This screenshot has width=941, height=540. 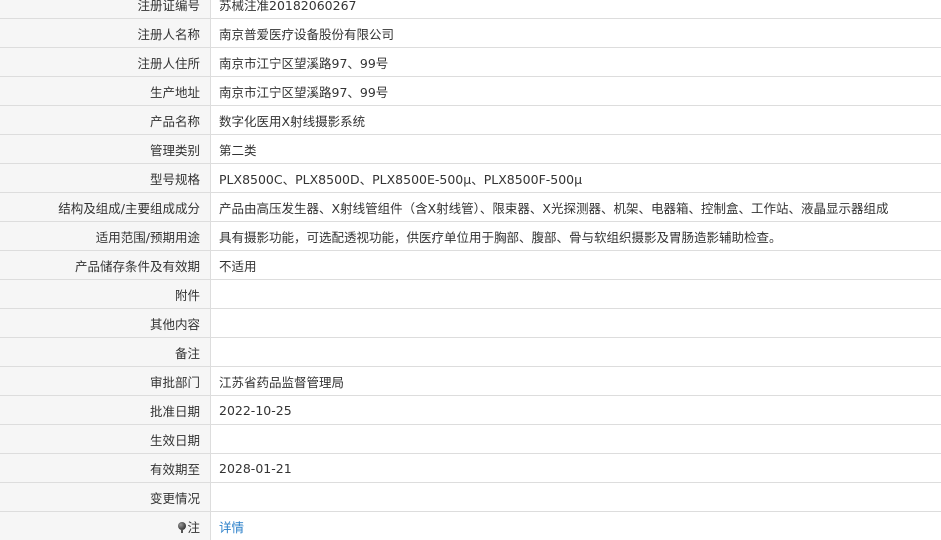 I want to click on row-value-other-content, so click(x=576, y=323).